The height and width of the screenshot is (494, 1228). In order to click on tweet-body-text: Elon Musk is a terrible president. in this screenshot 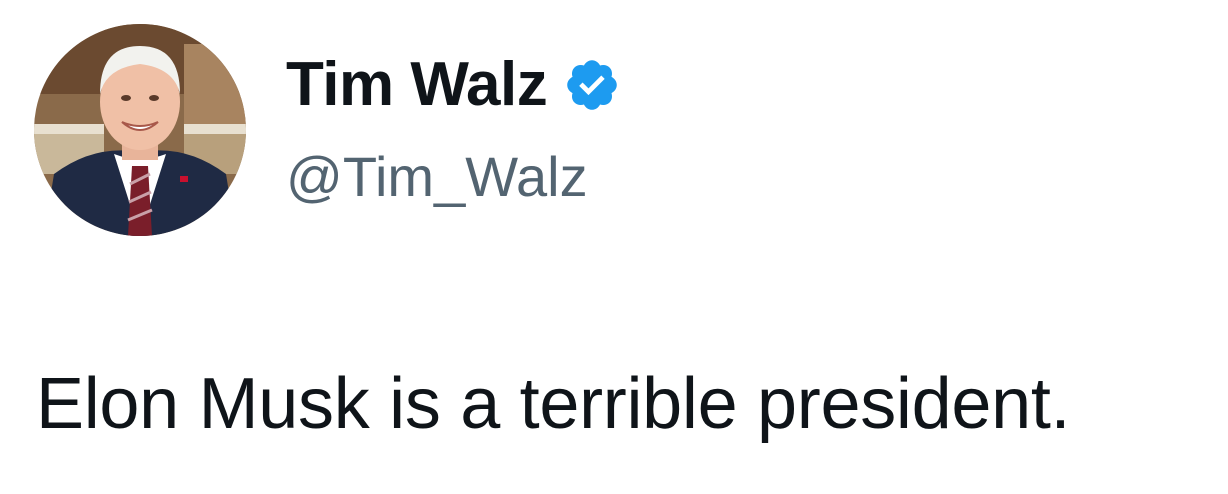, I will do `click(553, 404)`.